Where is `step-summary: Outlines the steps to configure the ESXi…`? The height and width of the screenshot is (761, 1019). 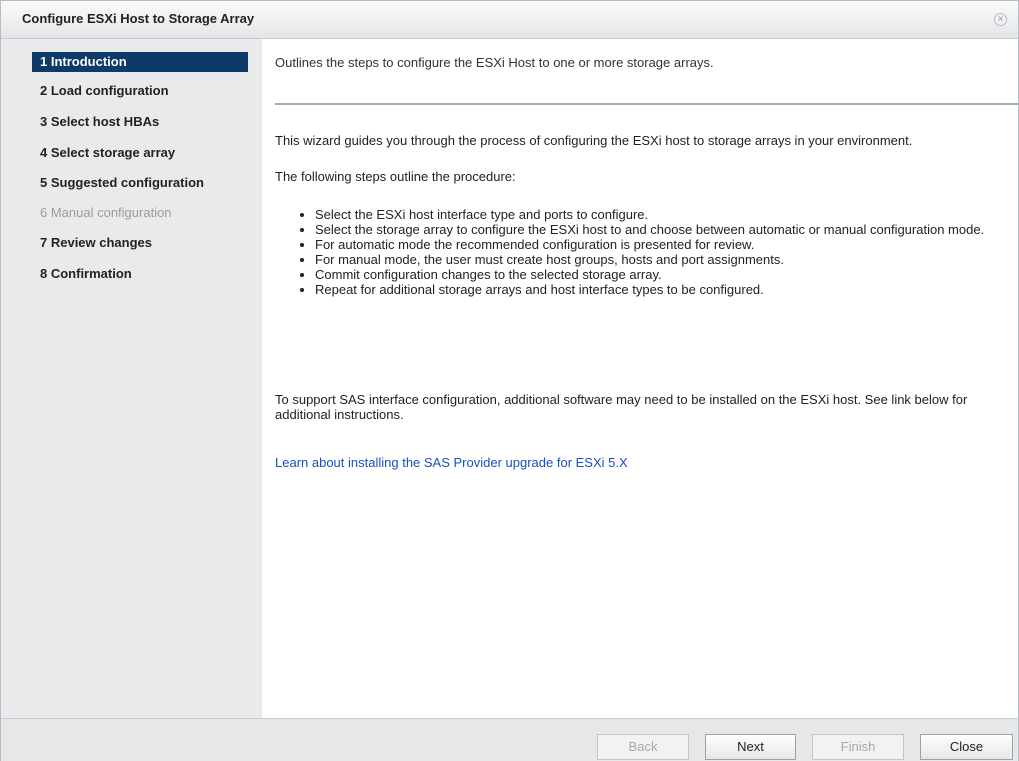 step-summary: Outlines the steps to configure the ESXi… is located at coordinates (494, 62).